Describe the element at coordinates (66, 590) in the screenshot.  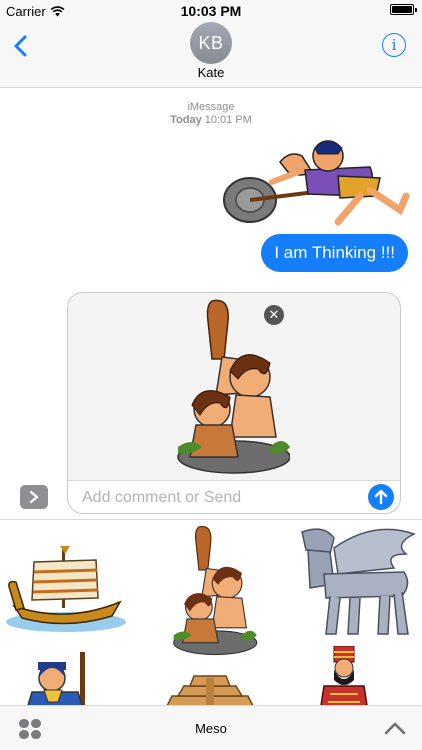
I see `boat-sticker` at that location.